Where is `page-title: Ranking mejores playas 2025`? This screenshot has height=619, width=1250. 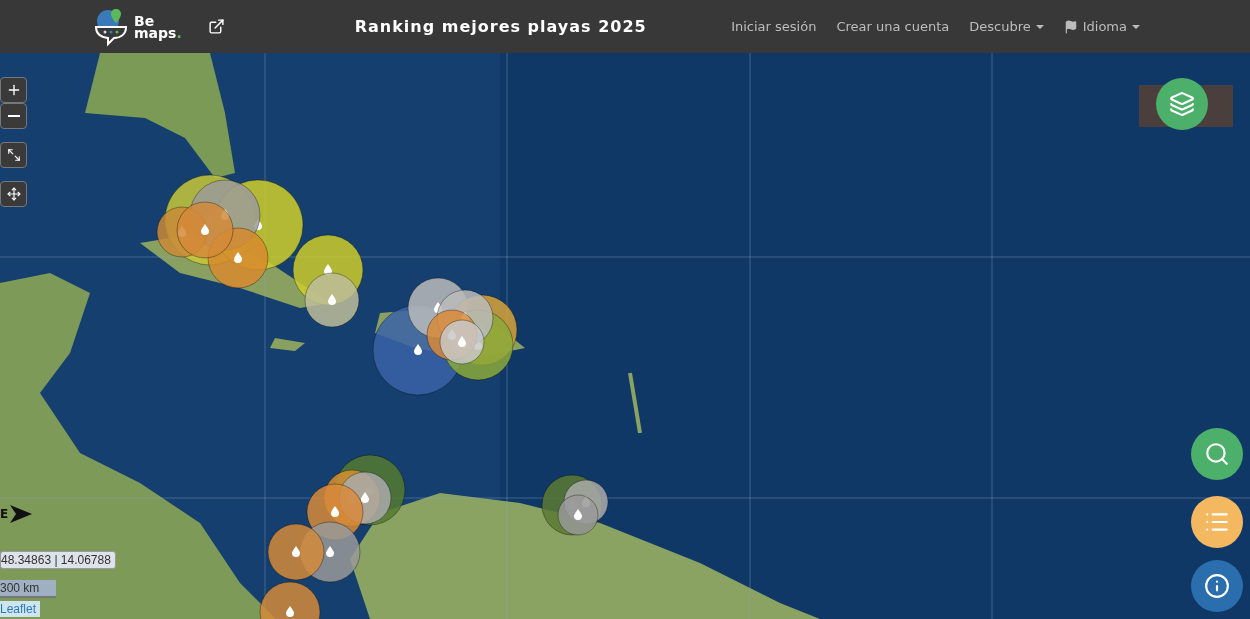
page-title: Ranking mejores playas 2025 is located at coordinates (500, 26).